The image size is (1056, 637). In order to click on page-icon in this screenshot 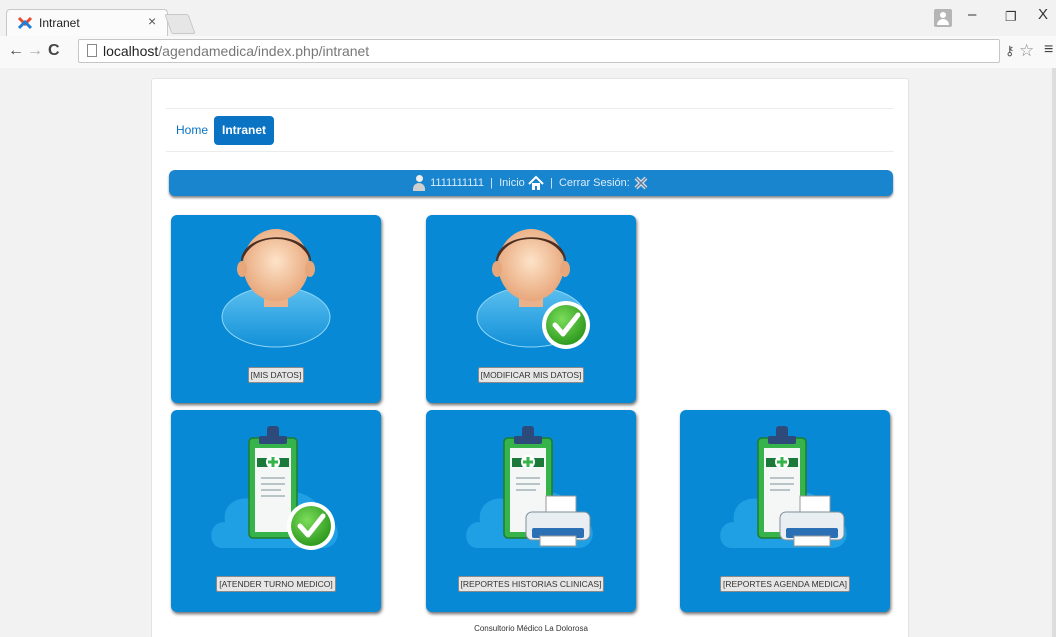, I will do `click(92, 50)`.